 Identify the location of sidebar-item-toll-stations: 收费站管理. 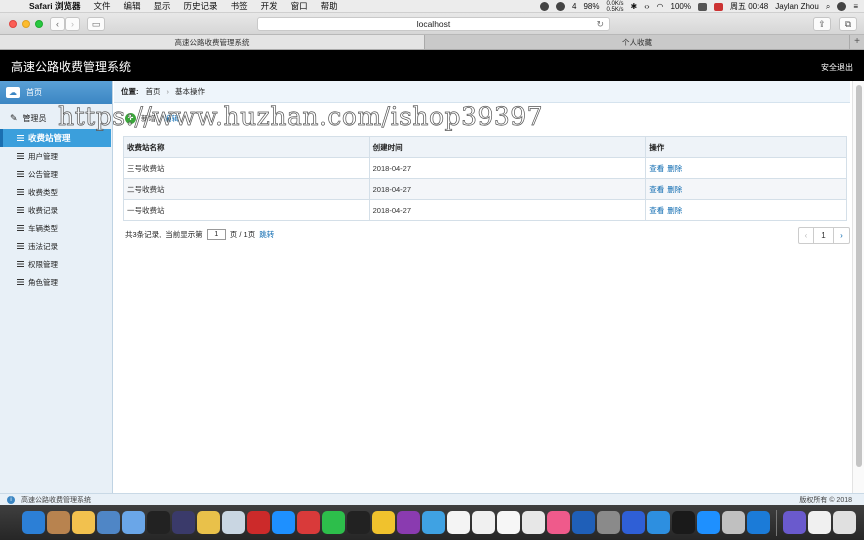
(55, 138).